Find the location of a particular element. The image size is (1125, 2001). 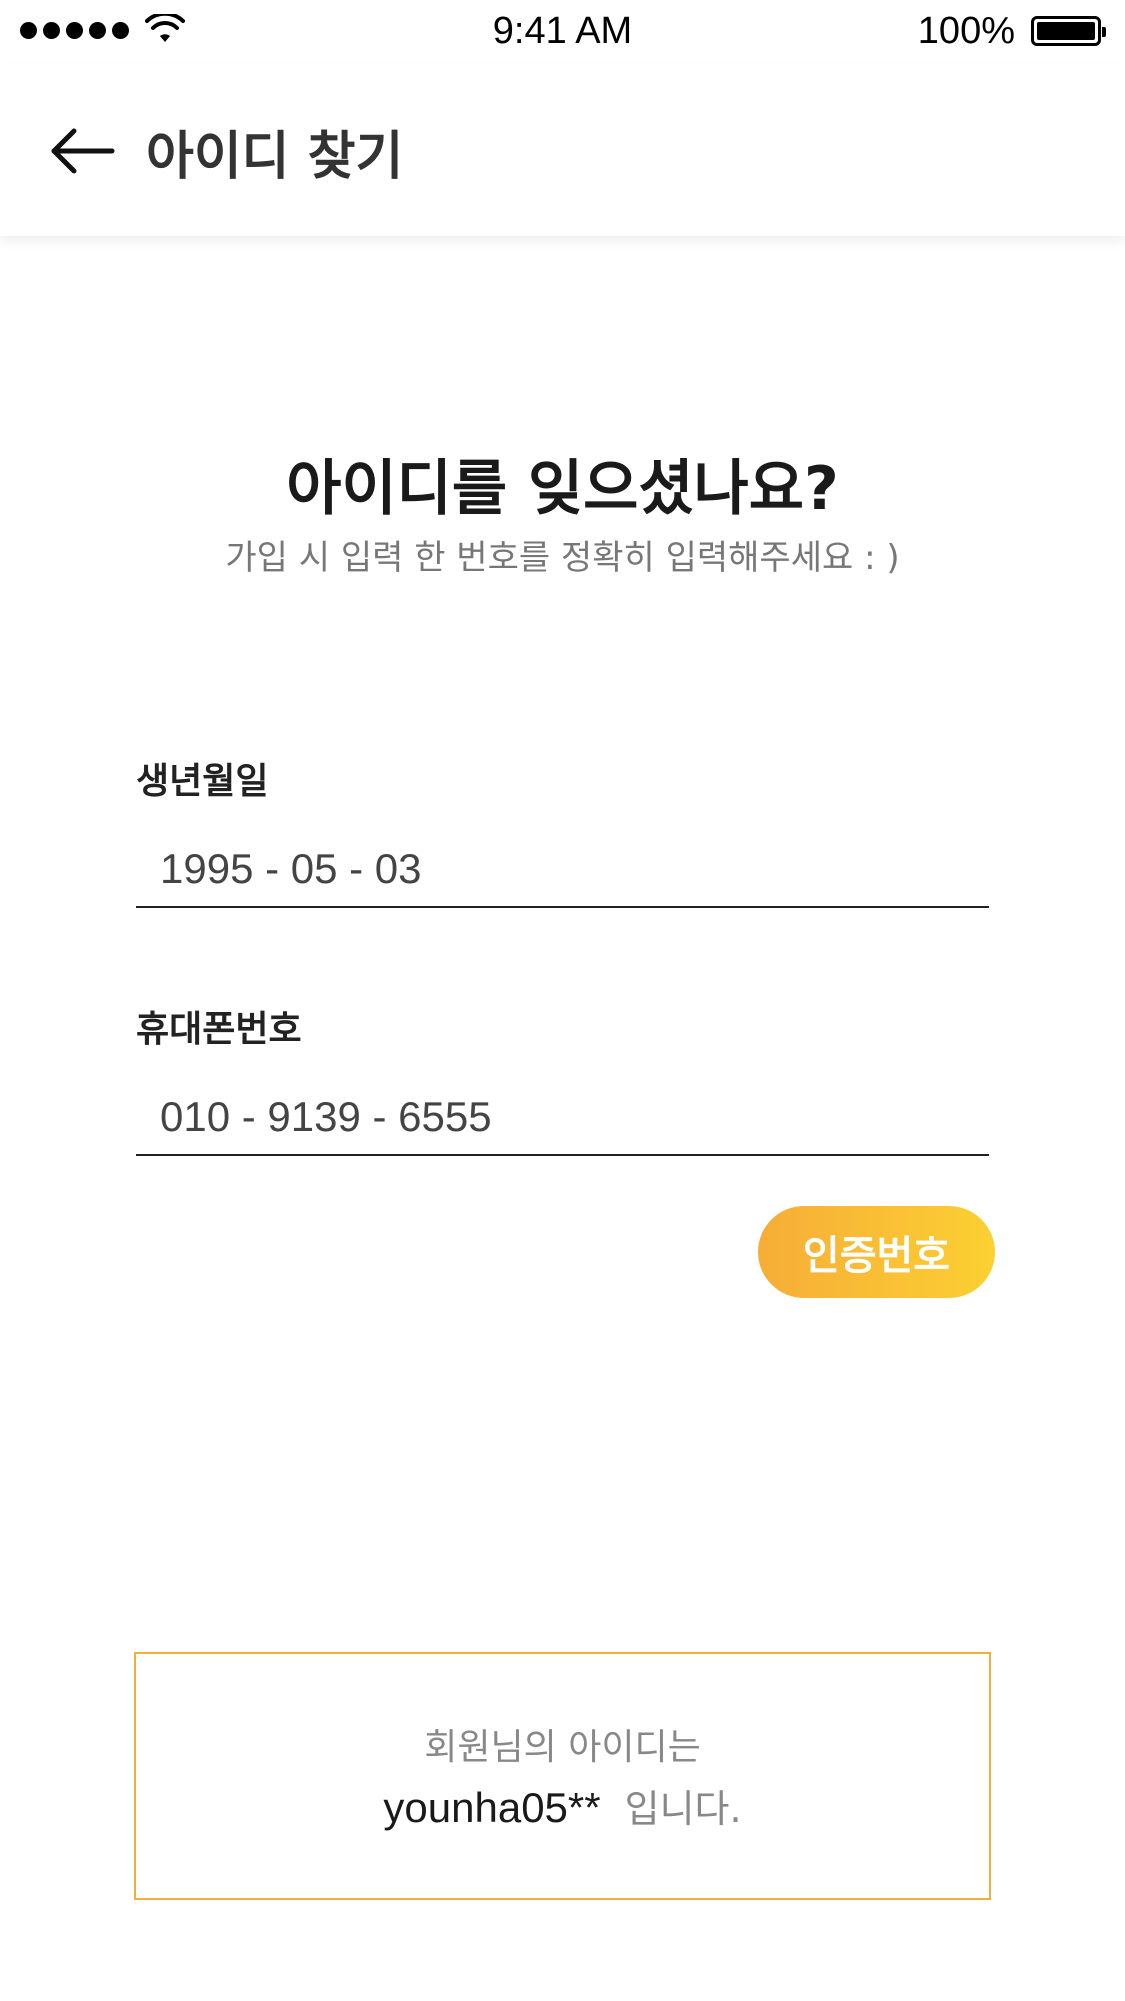

arrow-left-icon is located at coordinates (83, 151).